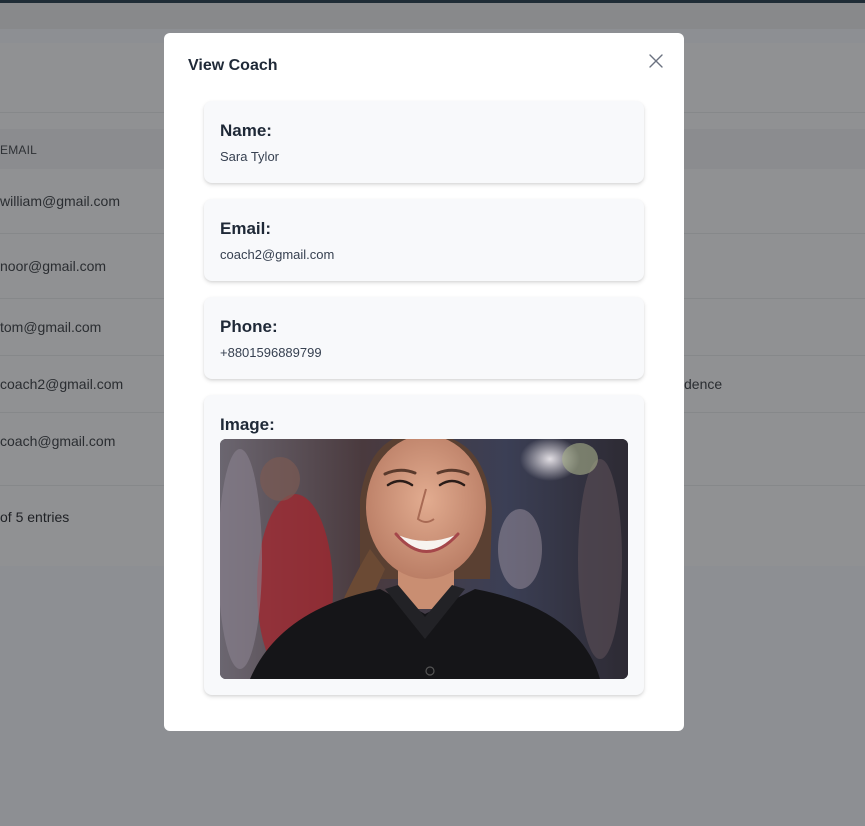 The image size is (865, 826). Describe the element at coordinates (249, 326) in the screenshot. I see `phone-label: Phone:` at that location.